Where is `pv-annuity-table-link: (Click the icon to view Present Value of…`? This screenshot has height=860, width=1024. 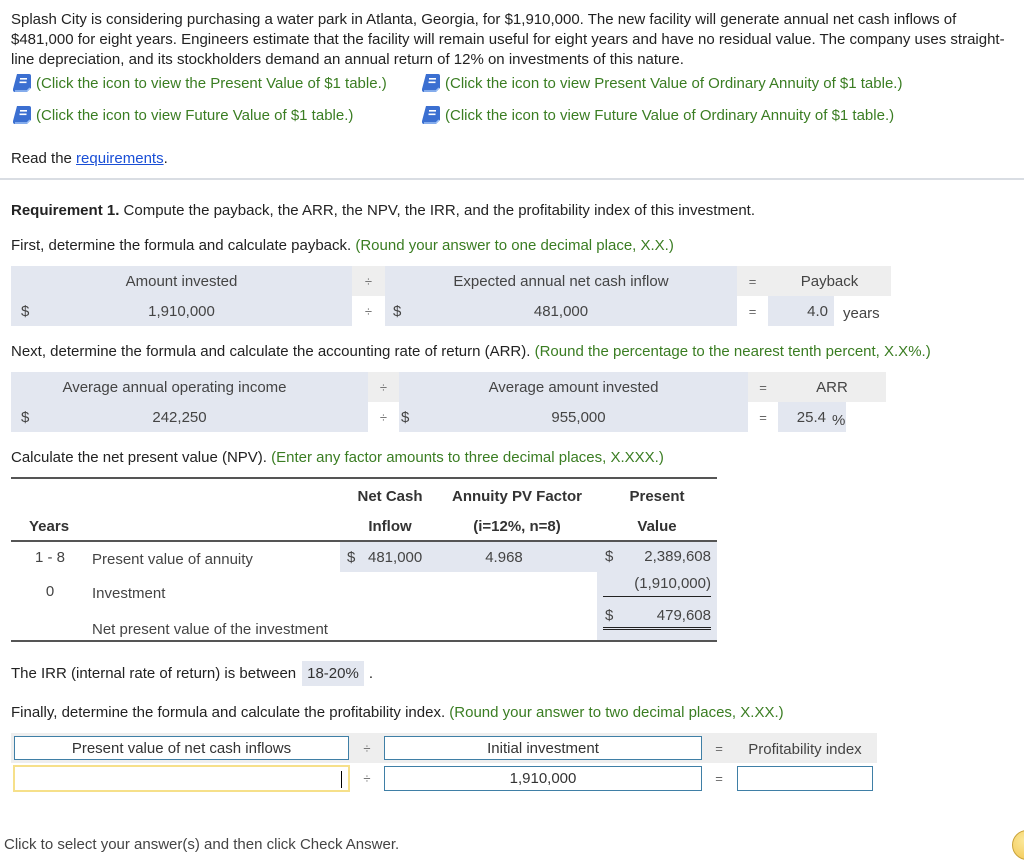
pv-annuity-table-link: (Click the icon to view Present Value of… is located at coordinates (661, 83).